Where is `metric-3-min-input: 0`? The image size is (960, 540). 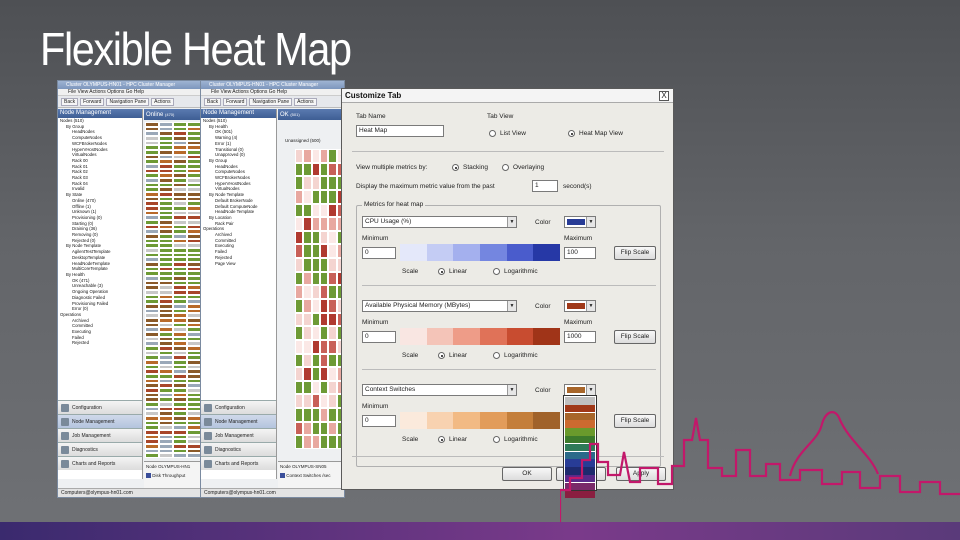 metric-3-min-input: 0 is located at coordinates (379, 421).